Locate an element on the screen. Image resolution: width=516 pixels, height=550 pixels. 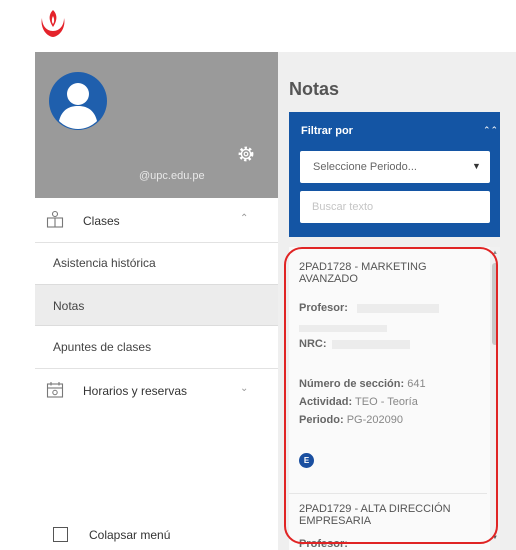
nrc-row: NRC: is located at coordinates (354, 344).